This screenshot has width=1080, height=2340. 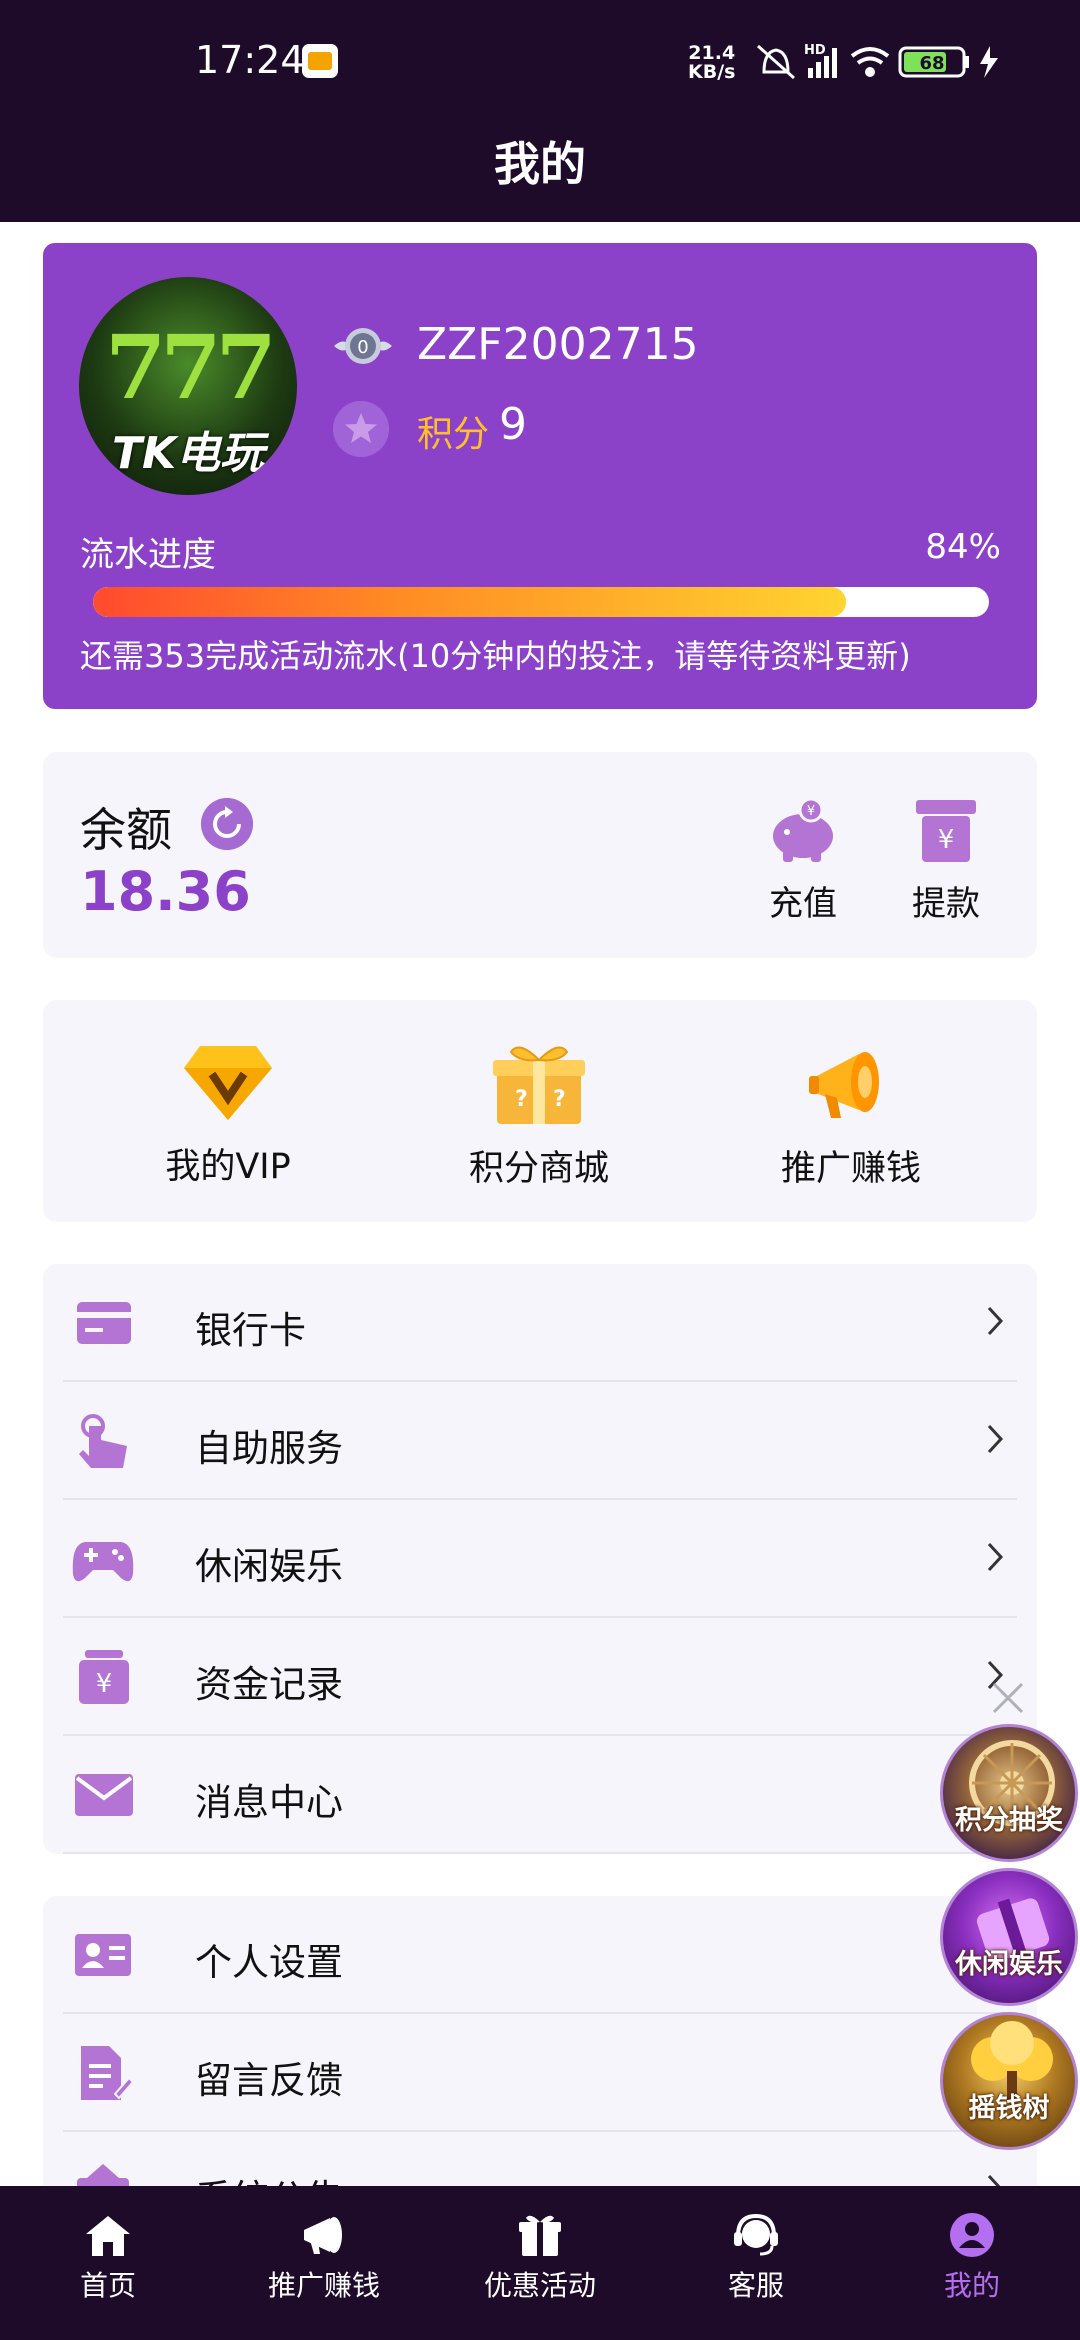 What do you see at coordinates (1012, 1783) in the screenshot?
I see `lottery-wheel-icon` at bounding box center [1012, 1783].